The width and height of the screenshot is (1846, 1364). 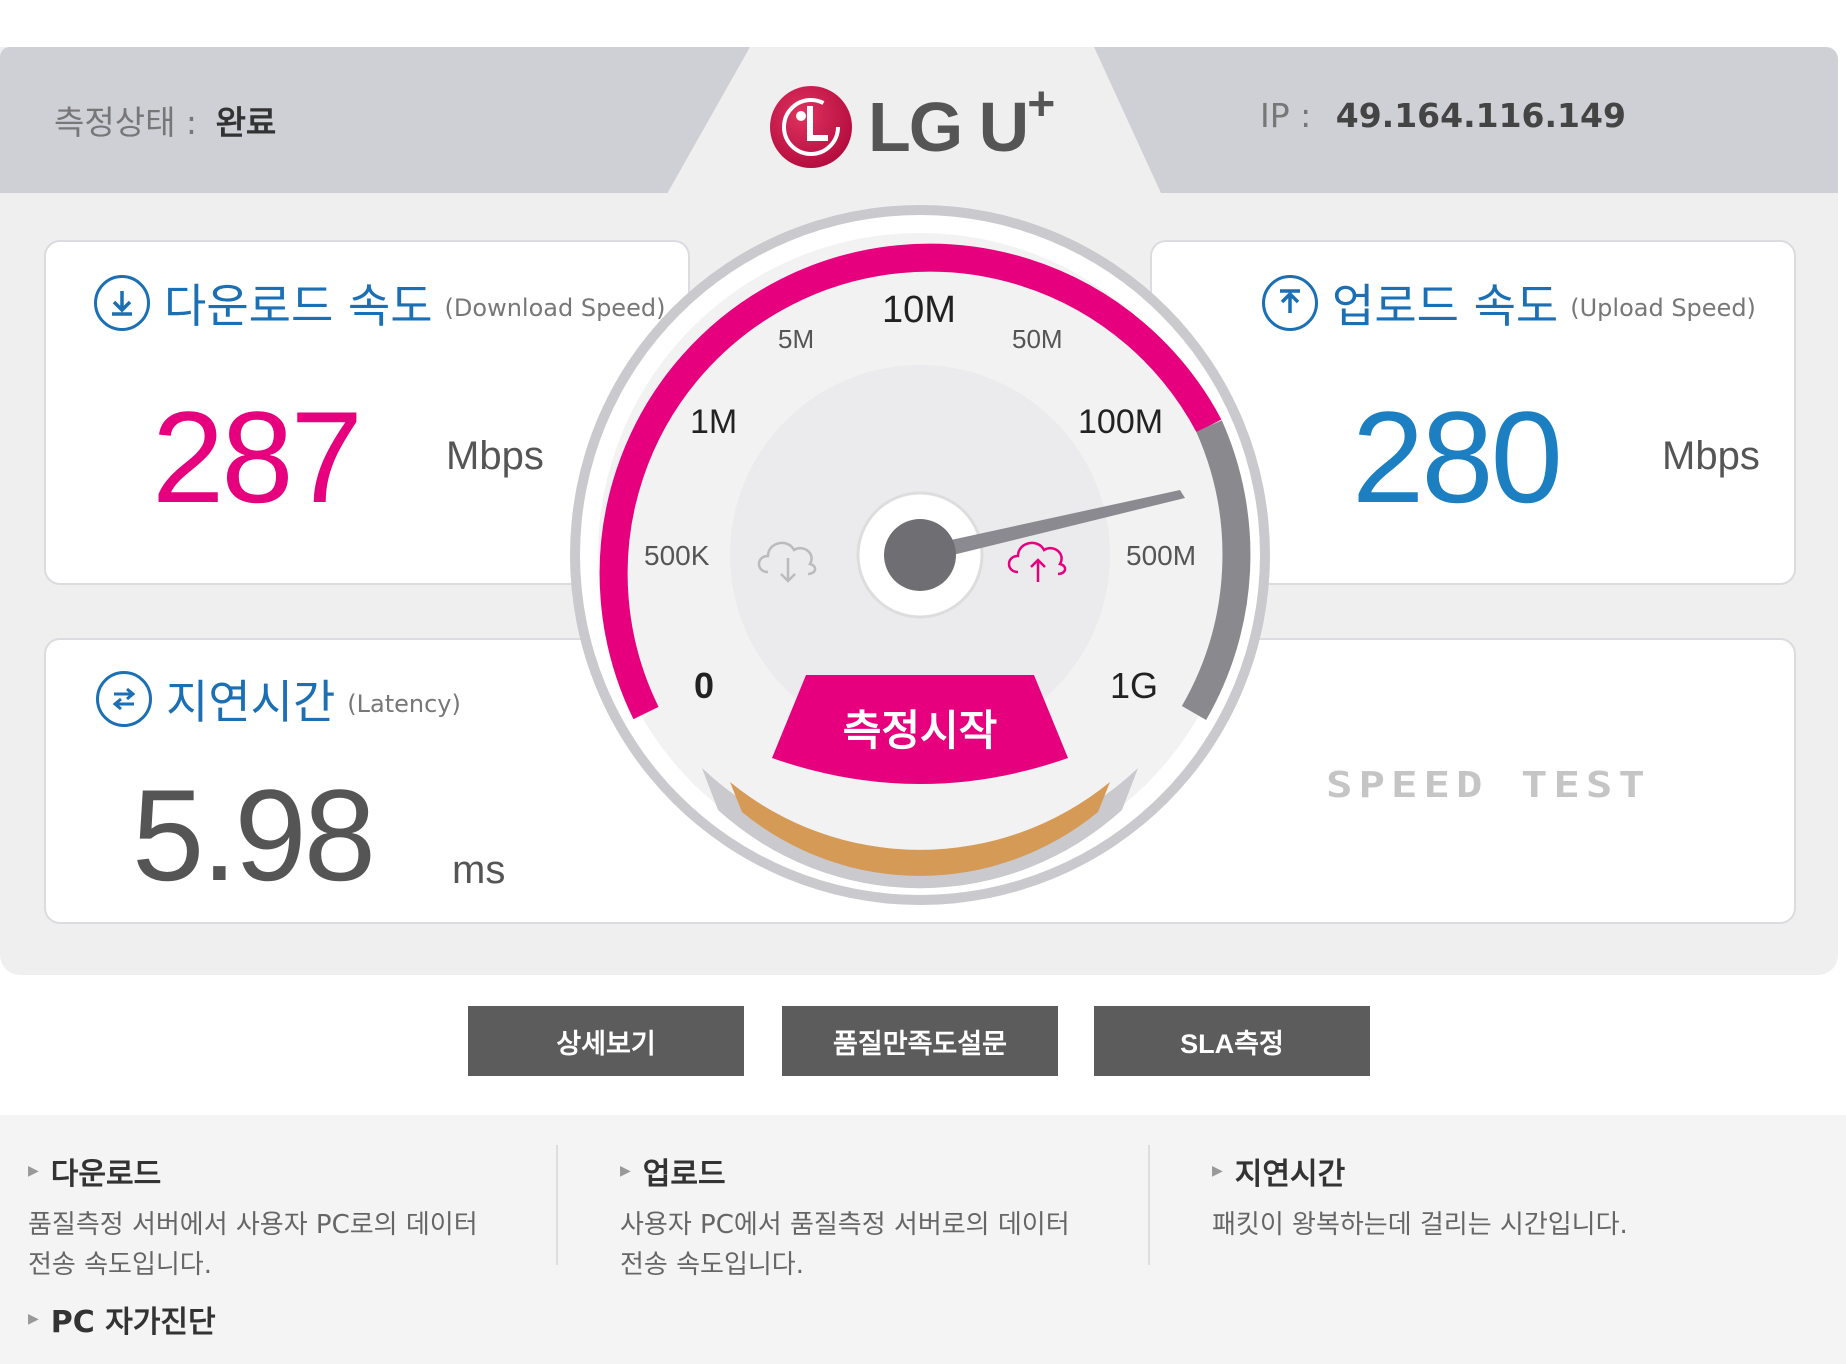 What do you see at coordinates (1037, 339) in the screenshot?
I see `gauge-label-50m: 50M` at bounding box center [1037, 339].